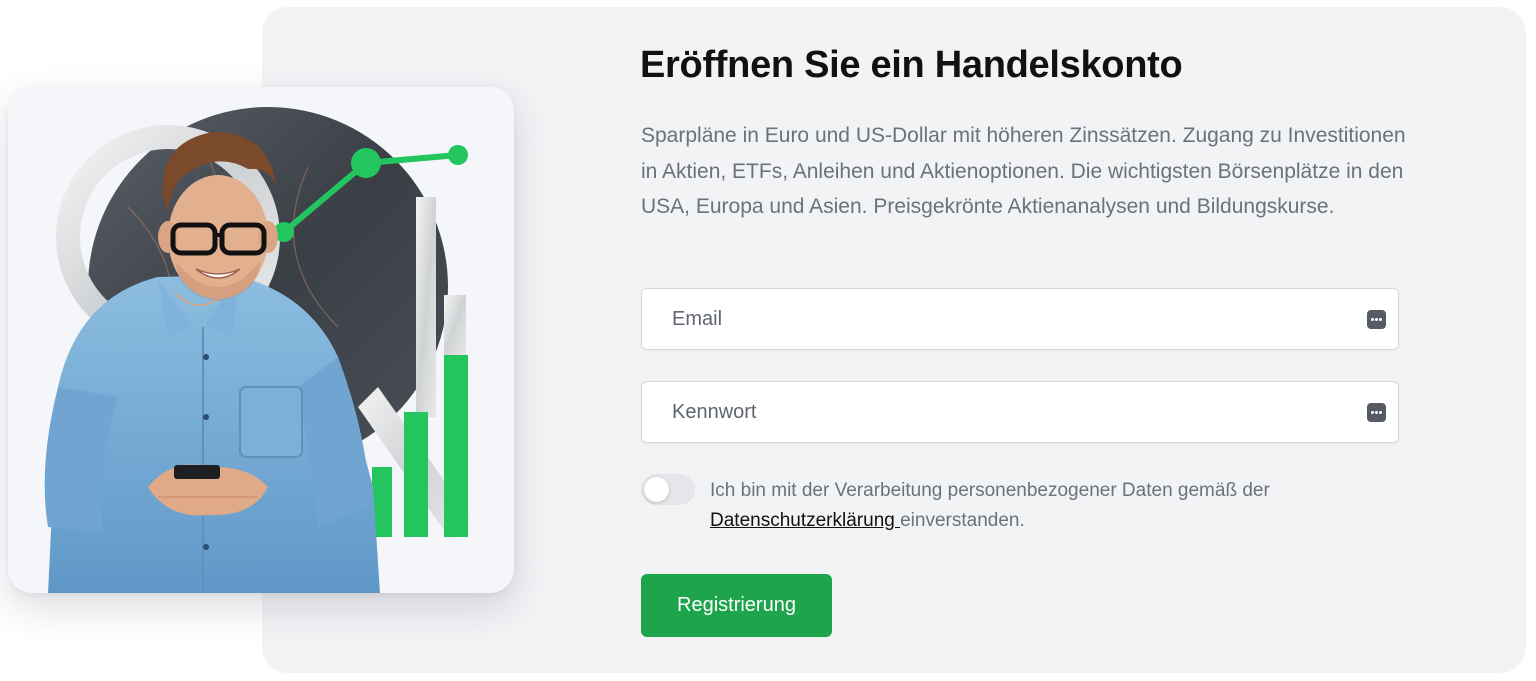 Image resolution: width=1536 pixels, height=681 pixels. Describe the element at coordinates (962, 520) in the screenshot. I see `consent-text-after: einverstanden.` at that location.